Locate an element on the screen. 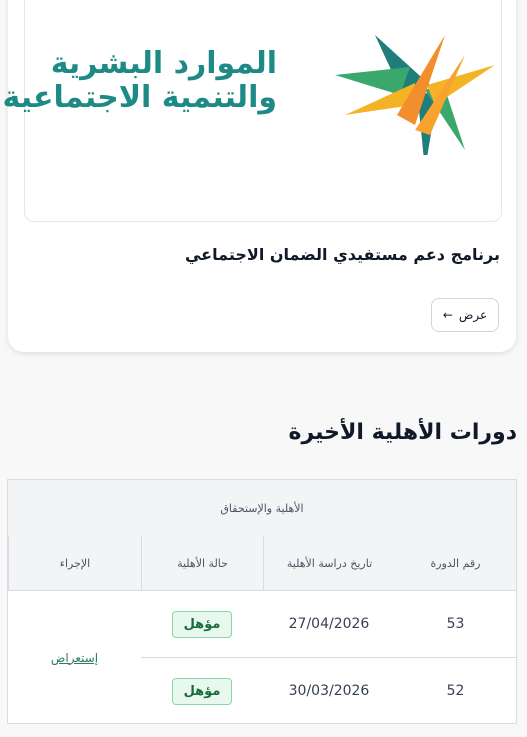 Image resolution: width=527 pixels, height=737 pixels. table-cell-cycle: 52 is located at coordinates (455, 691).